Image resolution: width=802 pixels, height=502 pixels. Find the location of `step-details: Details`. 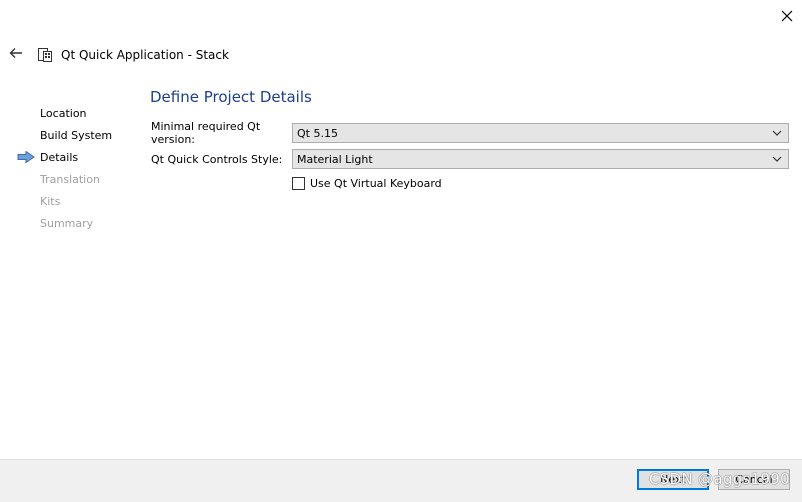

step-details: Details is located at coordinates (70, 157).